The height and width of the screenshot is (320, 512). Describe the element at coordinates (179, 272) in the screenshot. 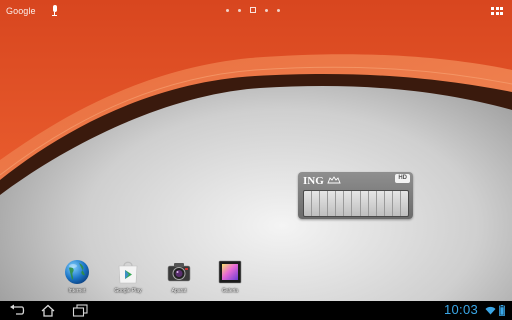

I see `camera-icon` at that location.